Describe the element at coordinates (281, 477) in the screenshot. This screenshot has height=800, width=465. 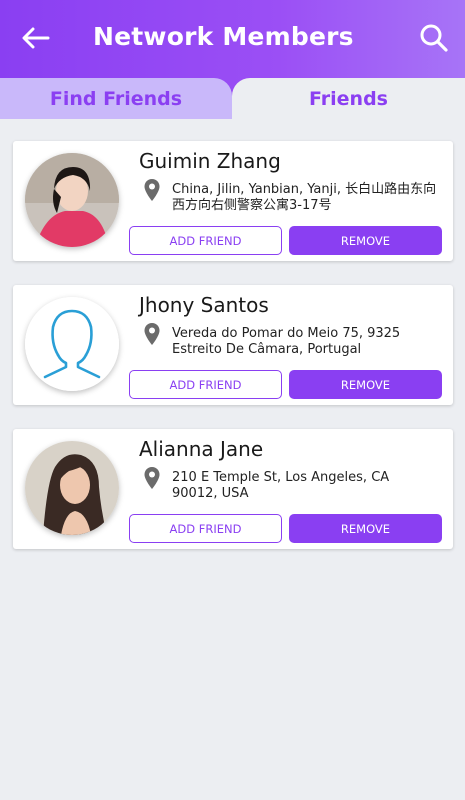
I see `address-line-1: 210 E Temple St, Los Angeles, CA` at that location.